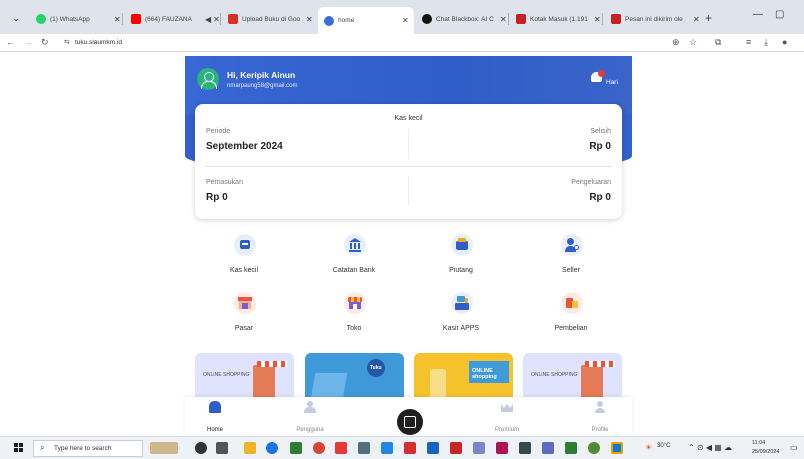 This screenshot has height=459, width=804. What do you see at coordinates (601, 73) in the screenshot?
I see `notification-badge` at bounding box center [601, 73].